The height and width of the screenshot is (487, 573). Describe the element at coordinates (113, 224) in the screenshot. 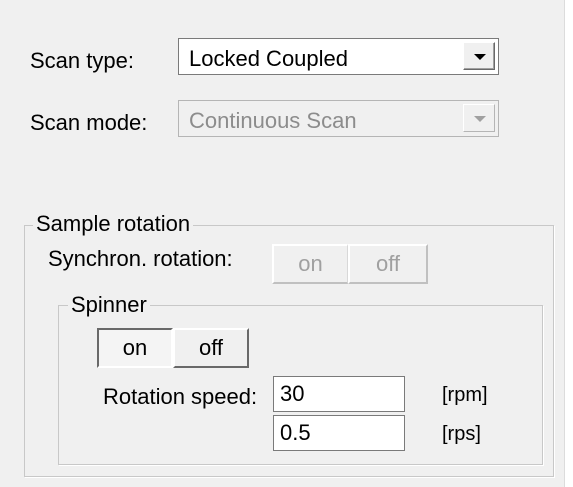

I see `sample-rotation-title: Sample rotation` at that location.